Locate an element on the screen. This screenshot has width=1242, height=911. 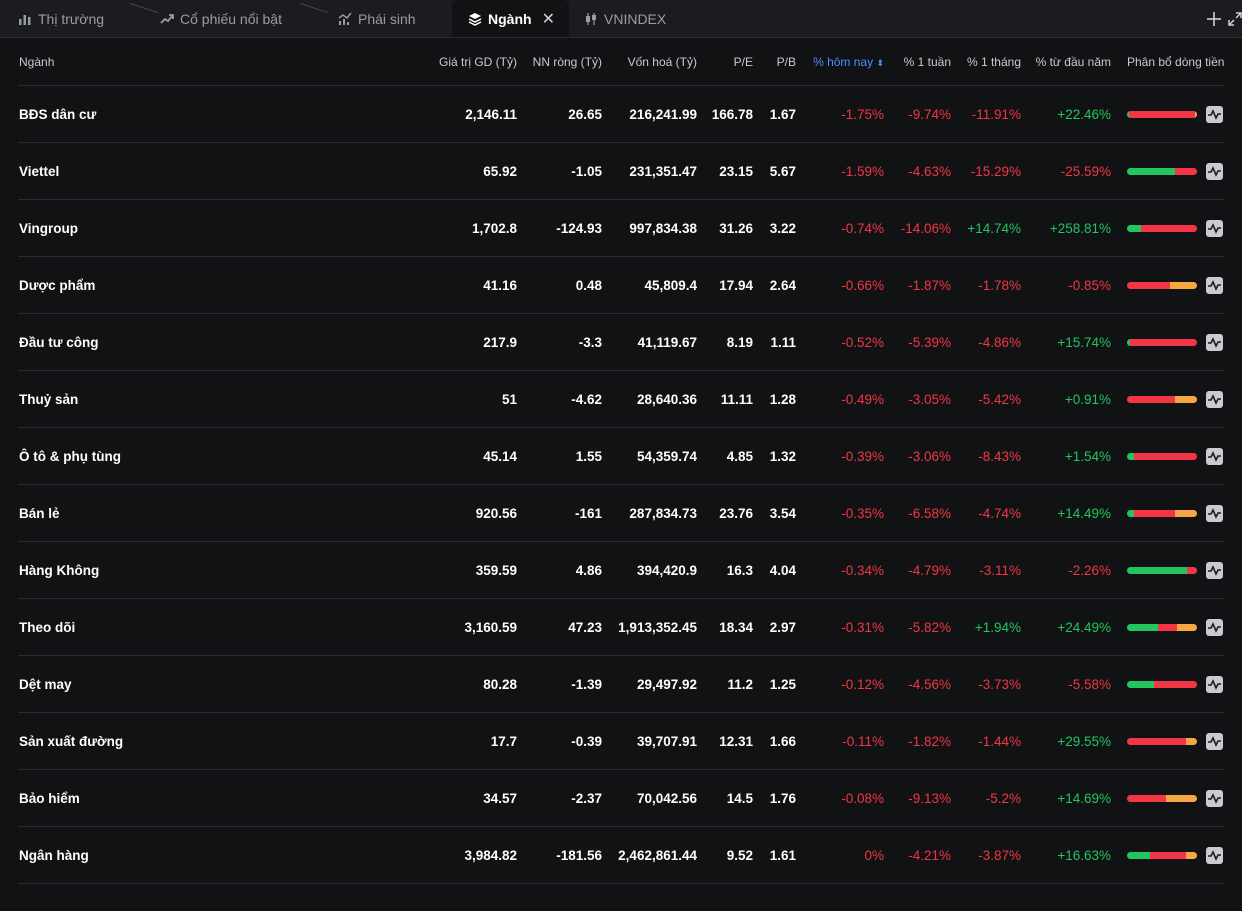
candlestick-icon is located at coordinates (591, 18).